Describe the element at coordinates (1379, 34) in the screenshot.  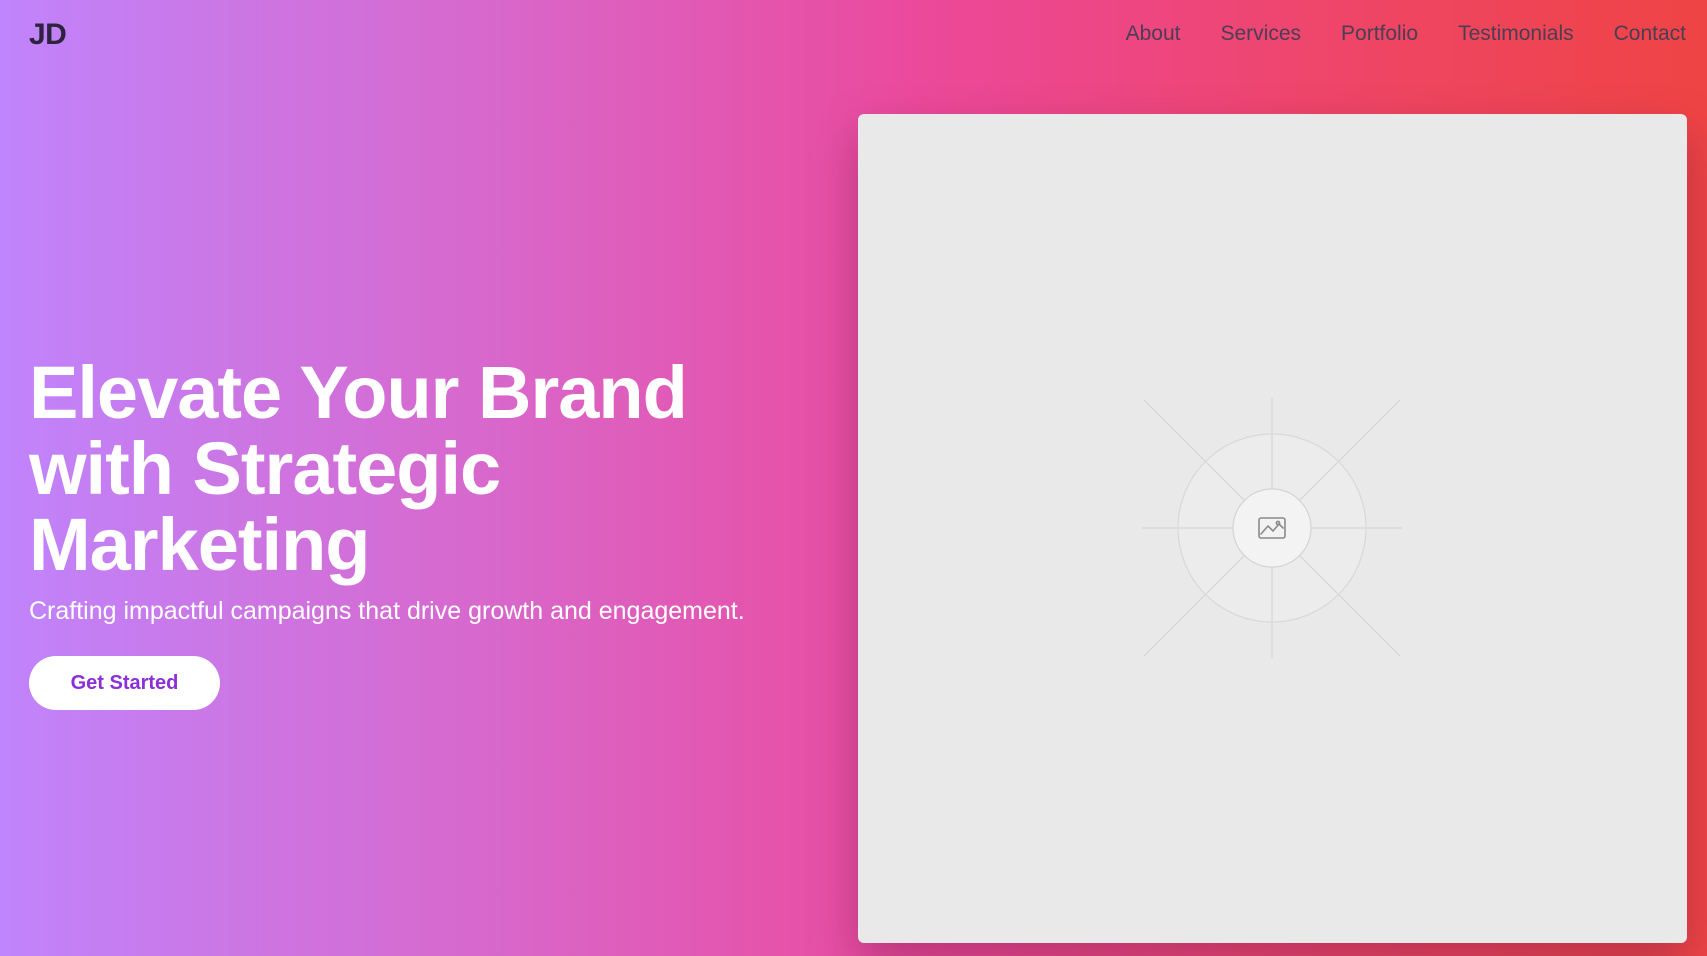
I see `nav-link-portfolio: Portfolio` at that location.